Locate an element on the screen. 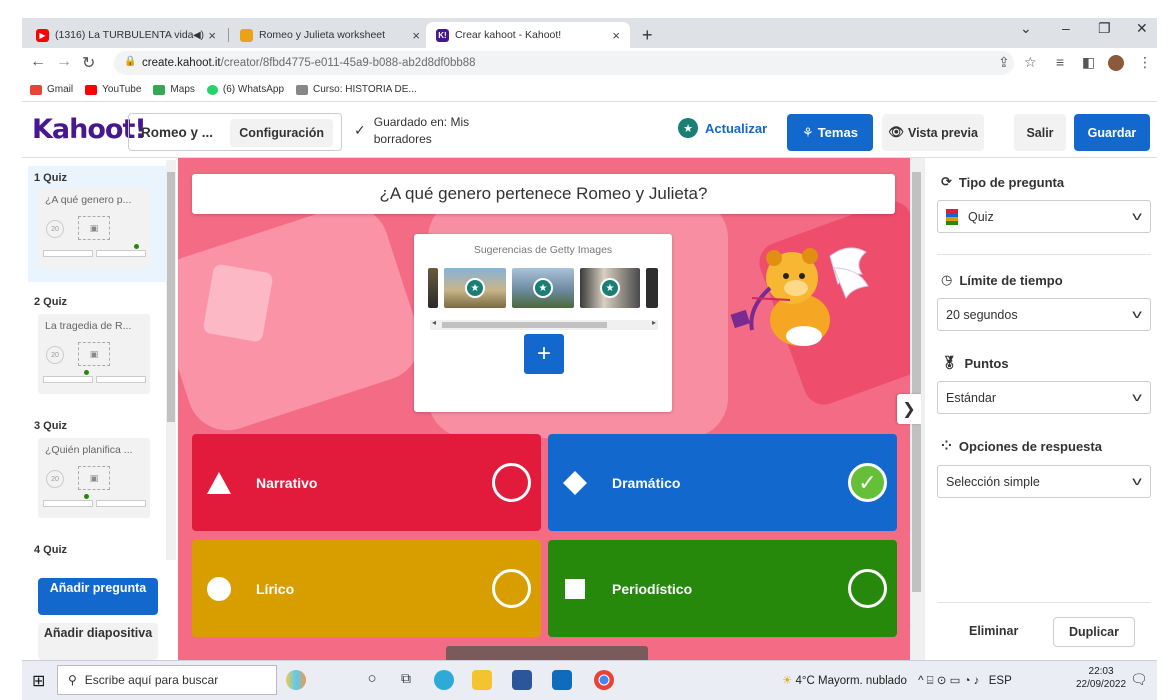 Image resolution: width=1175 pixels, height=700 pixels. windows-start-icon: ⊞ is located at coordinates (38, 681).